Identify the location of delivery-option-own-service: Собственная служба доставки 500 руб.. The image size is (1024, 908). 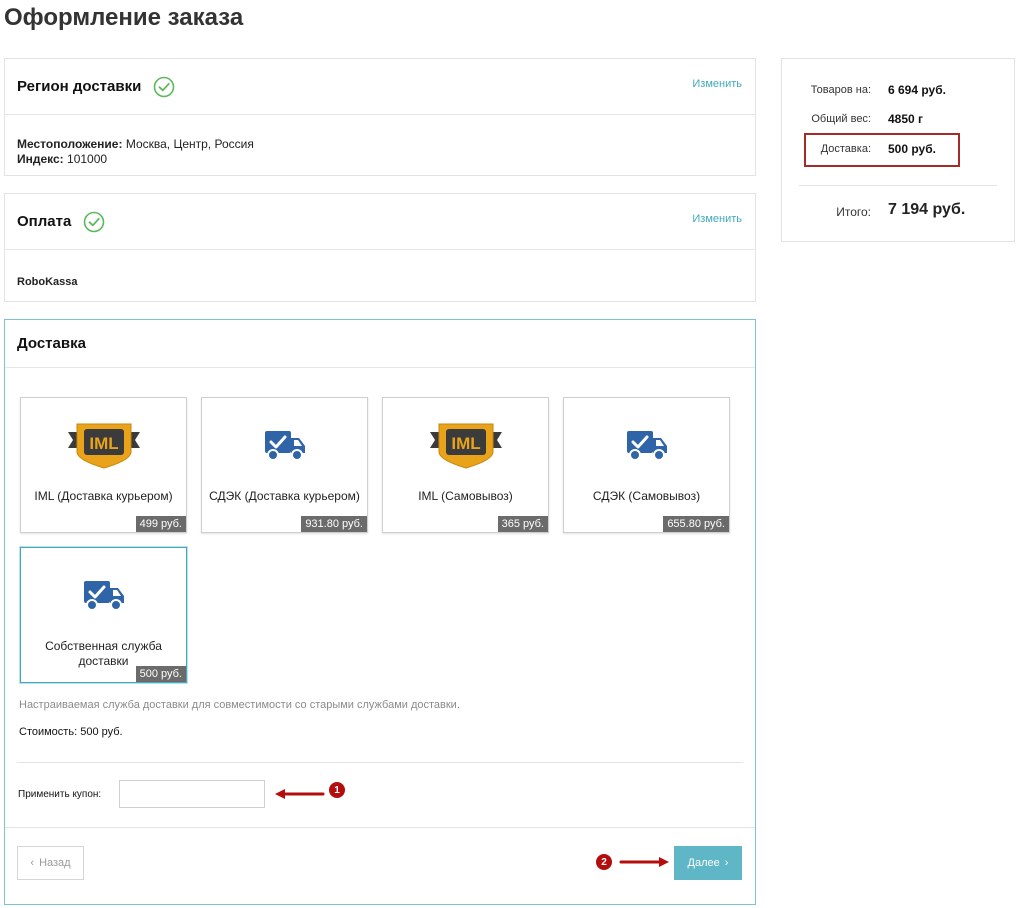
(103, 615).